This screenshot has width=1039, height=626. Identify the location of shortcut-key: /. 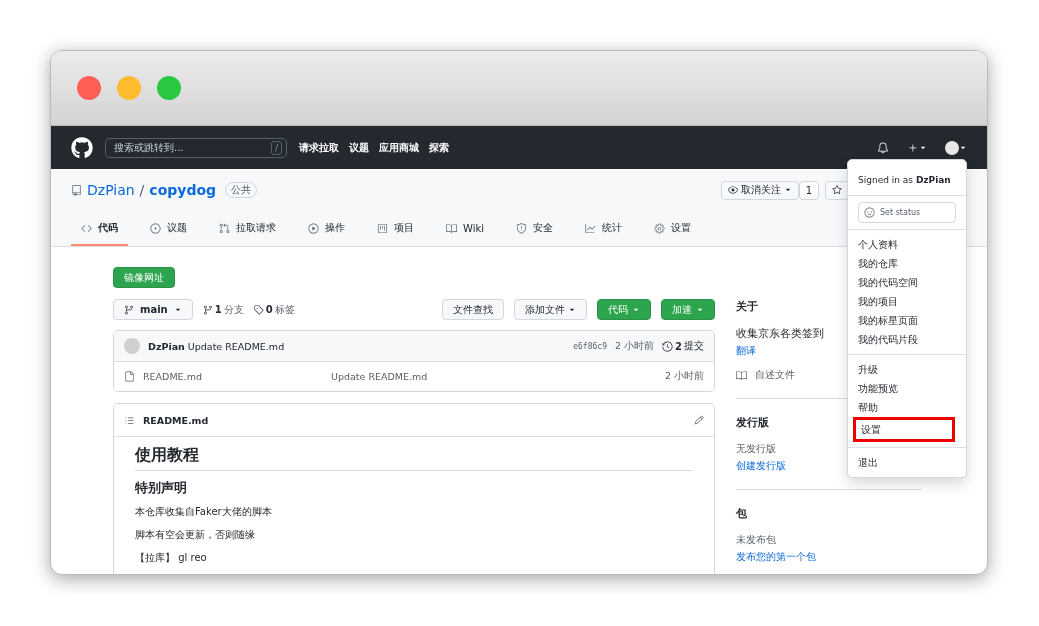
(276, 147).